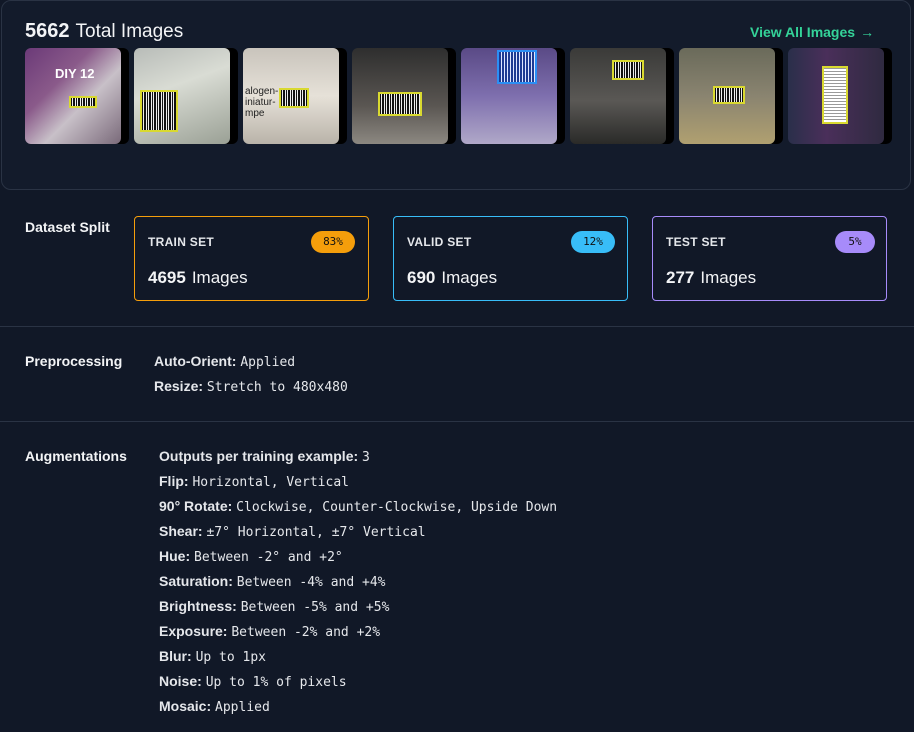 This screenshot has width=914, height=732. Describe the element at coordinates (593, 242) in the screenshot. I see `valid-percent-badge: 12%` at that location.